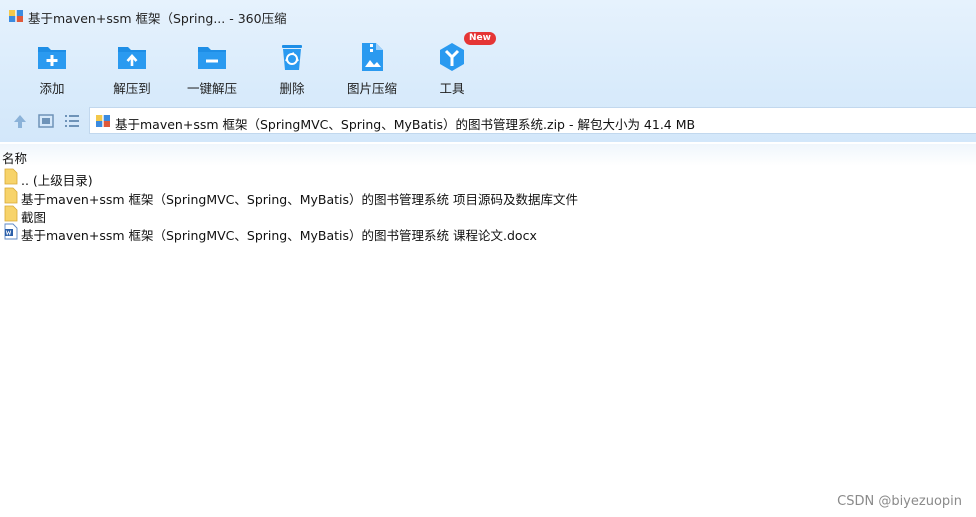 The image size is (976, 517). I want to click on extract-to-button: 解压到, so click(132, 67).